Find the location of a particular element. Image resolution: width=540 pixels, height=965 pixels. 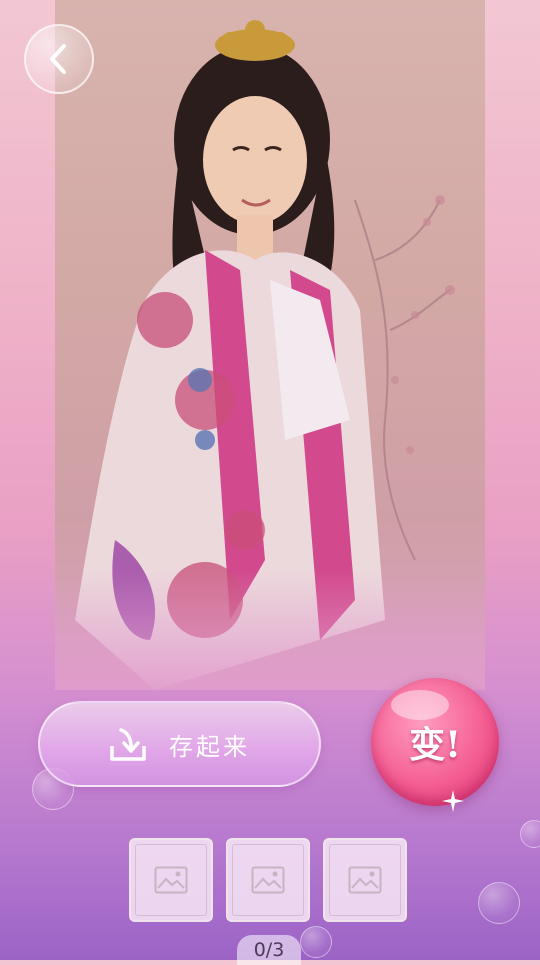

chevron-left-icon is located at coordinates (58, 59).